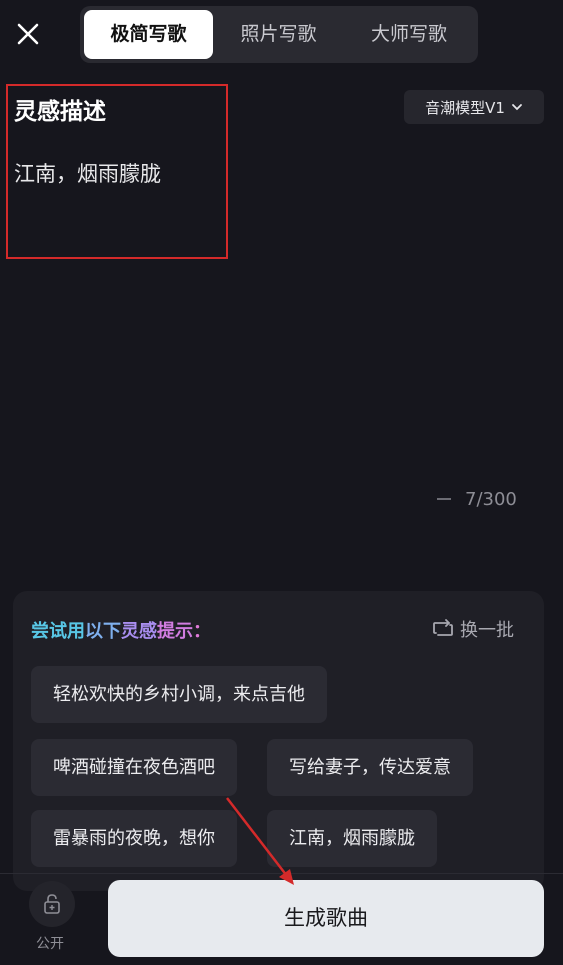  I want to click on mode-tabs: 极简写歌 照片写歌 大师写歌, so click(279, 34).